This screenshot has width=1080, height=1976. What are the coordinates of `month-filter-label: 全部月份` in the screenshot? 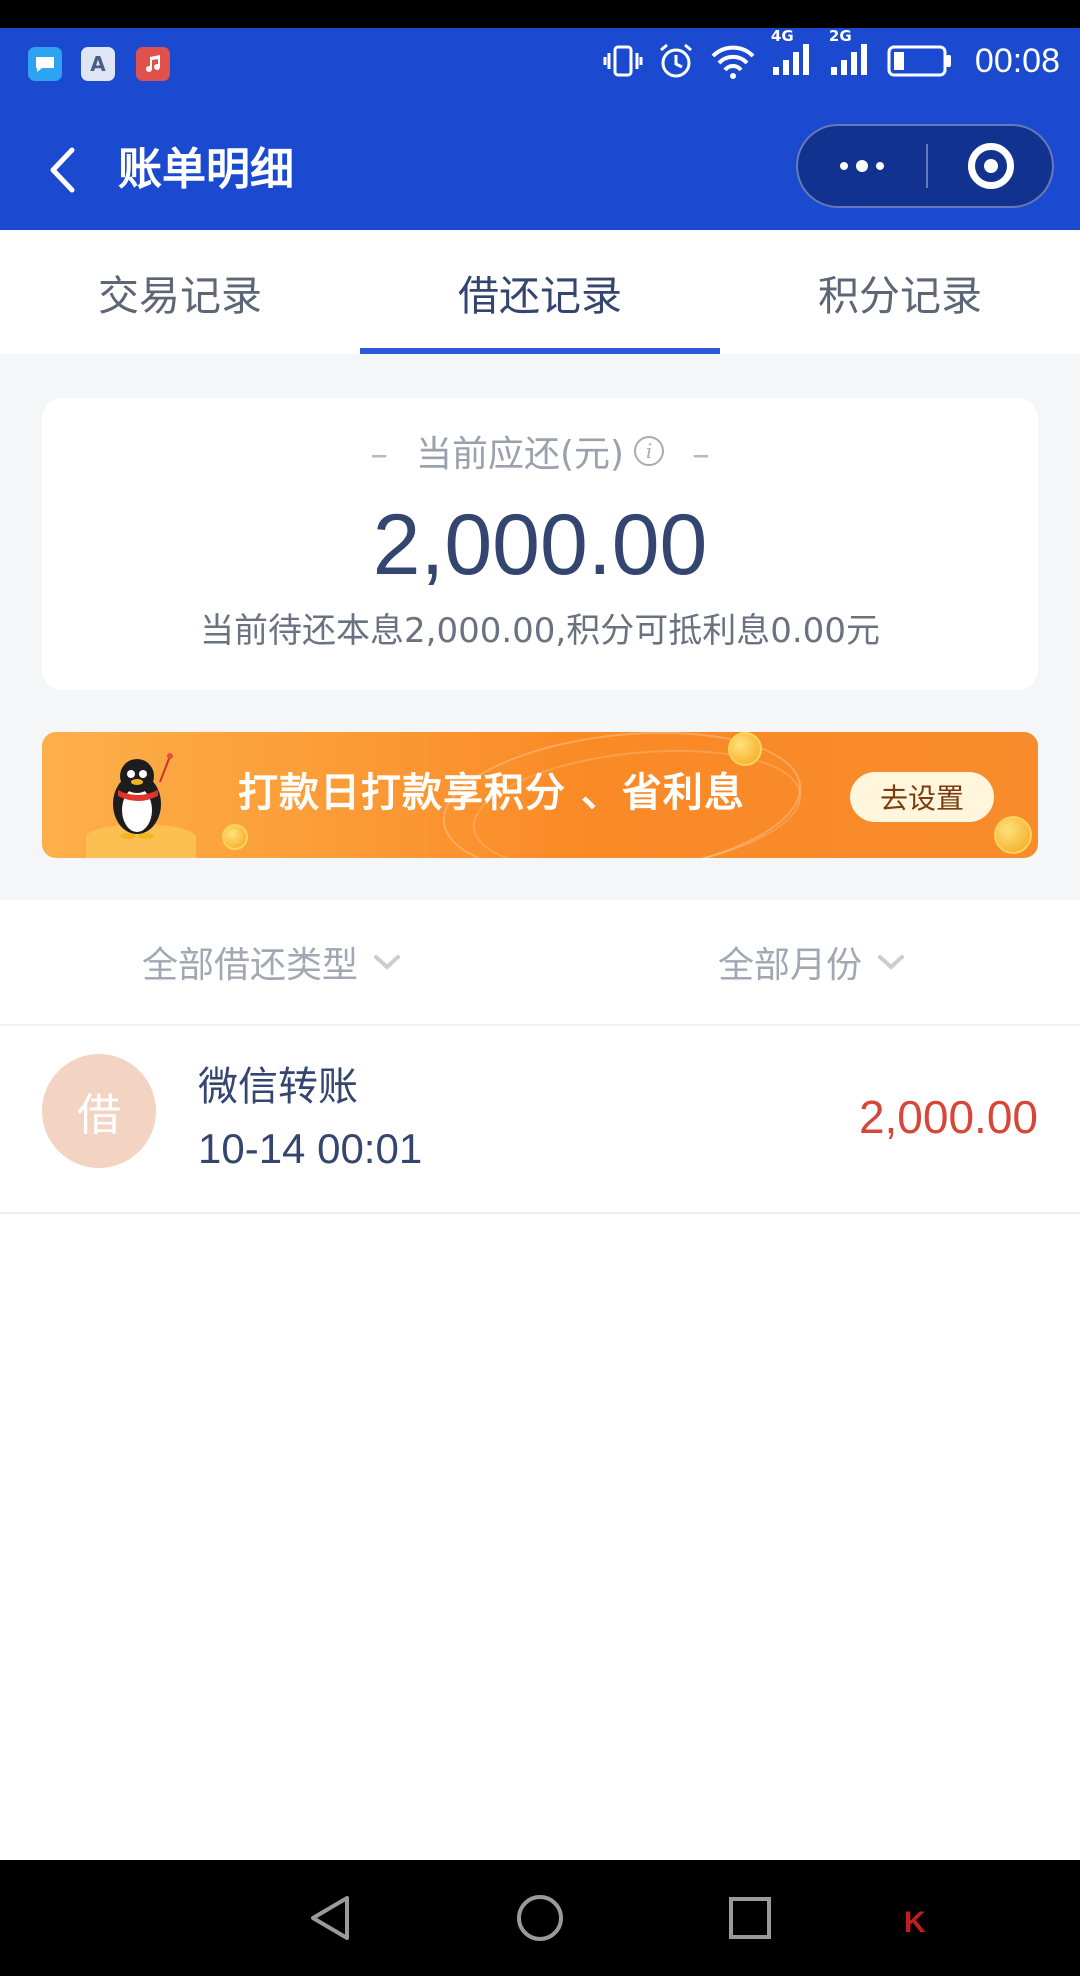 It's located at (790, 965).